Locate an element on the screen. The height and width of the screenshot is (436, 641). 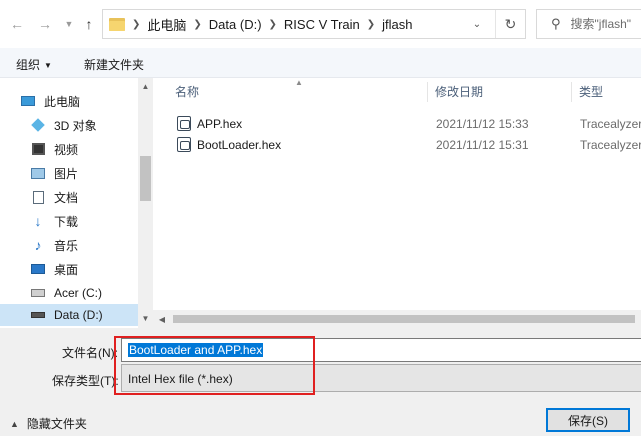
save-button: 保存(S) is located at coordinates (588, 420).